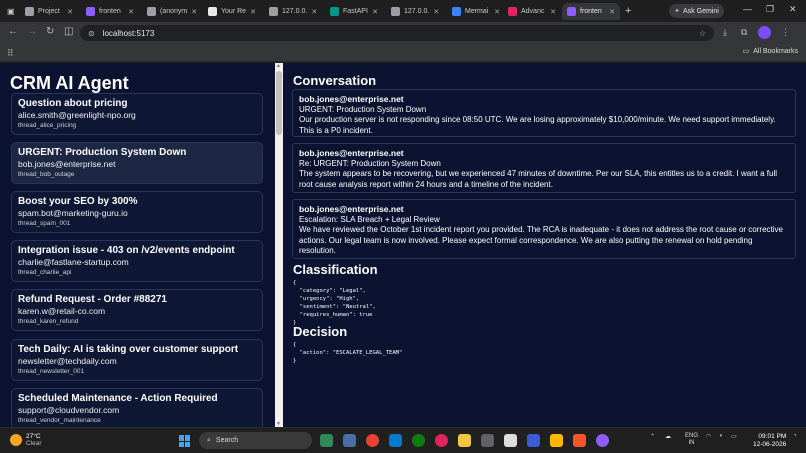  What do you see at coordinates (209, 440) in the screenshot?
I see `search-icon: ⌕` at bounding box center [209, 440].